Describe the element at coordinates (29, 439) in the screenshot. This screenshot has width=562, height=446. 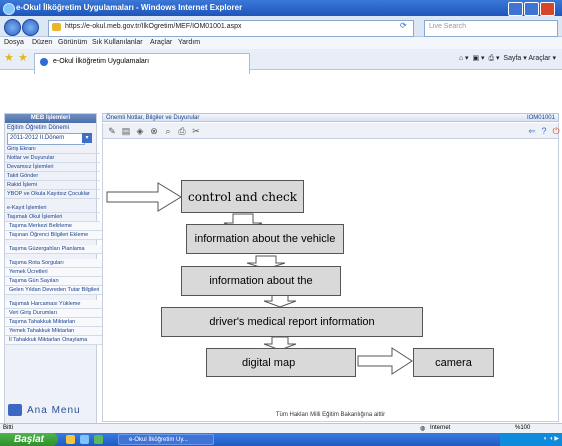
I see `start-button: Başlat` at that location.